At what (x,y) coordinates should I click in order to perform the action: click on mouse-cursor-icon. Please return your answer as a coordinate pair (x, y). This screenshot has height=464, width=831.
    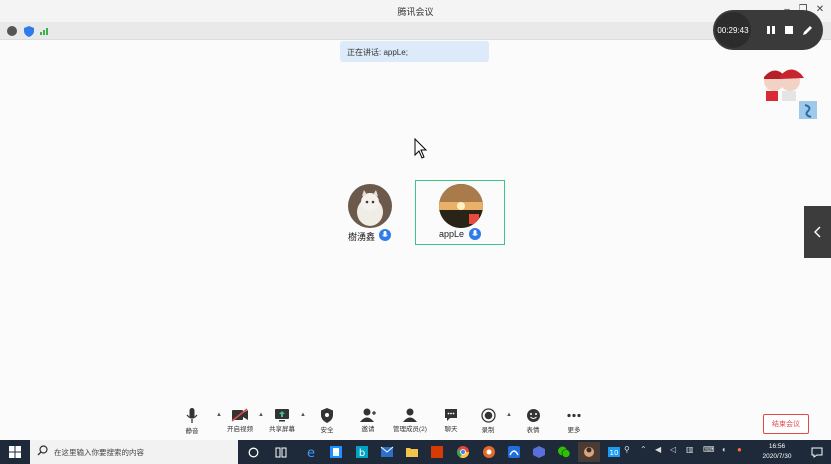
    Looking at the image, I should click on (421, 148).